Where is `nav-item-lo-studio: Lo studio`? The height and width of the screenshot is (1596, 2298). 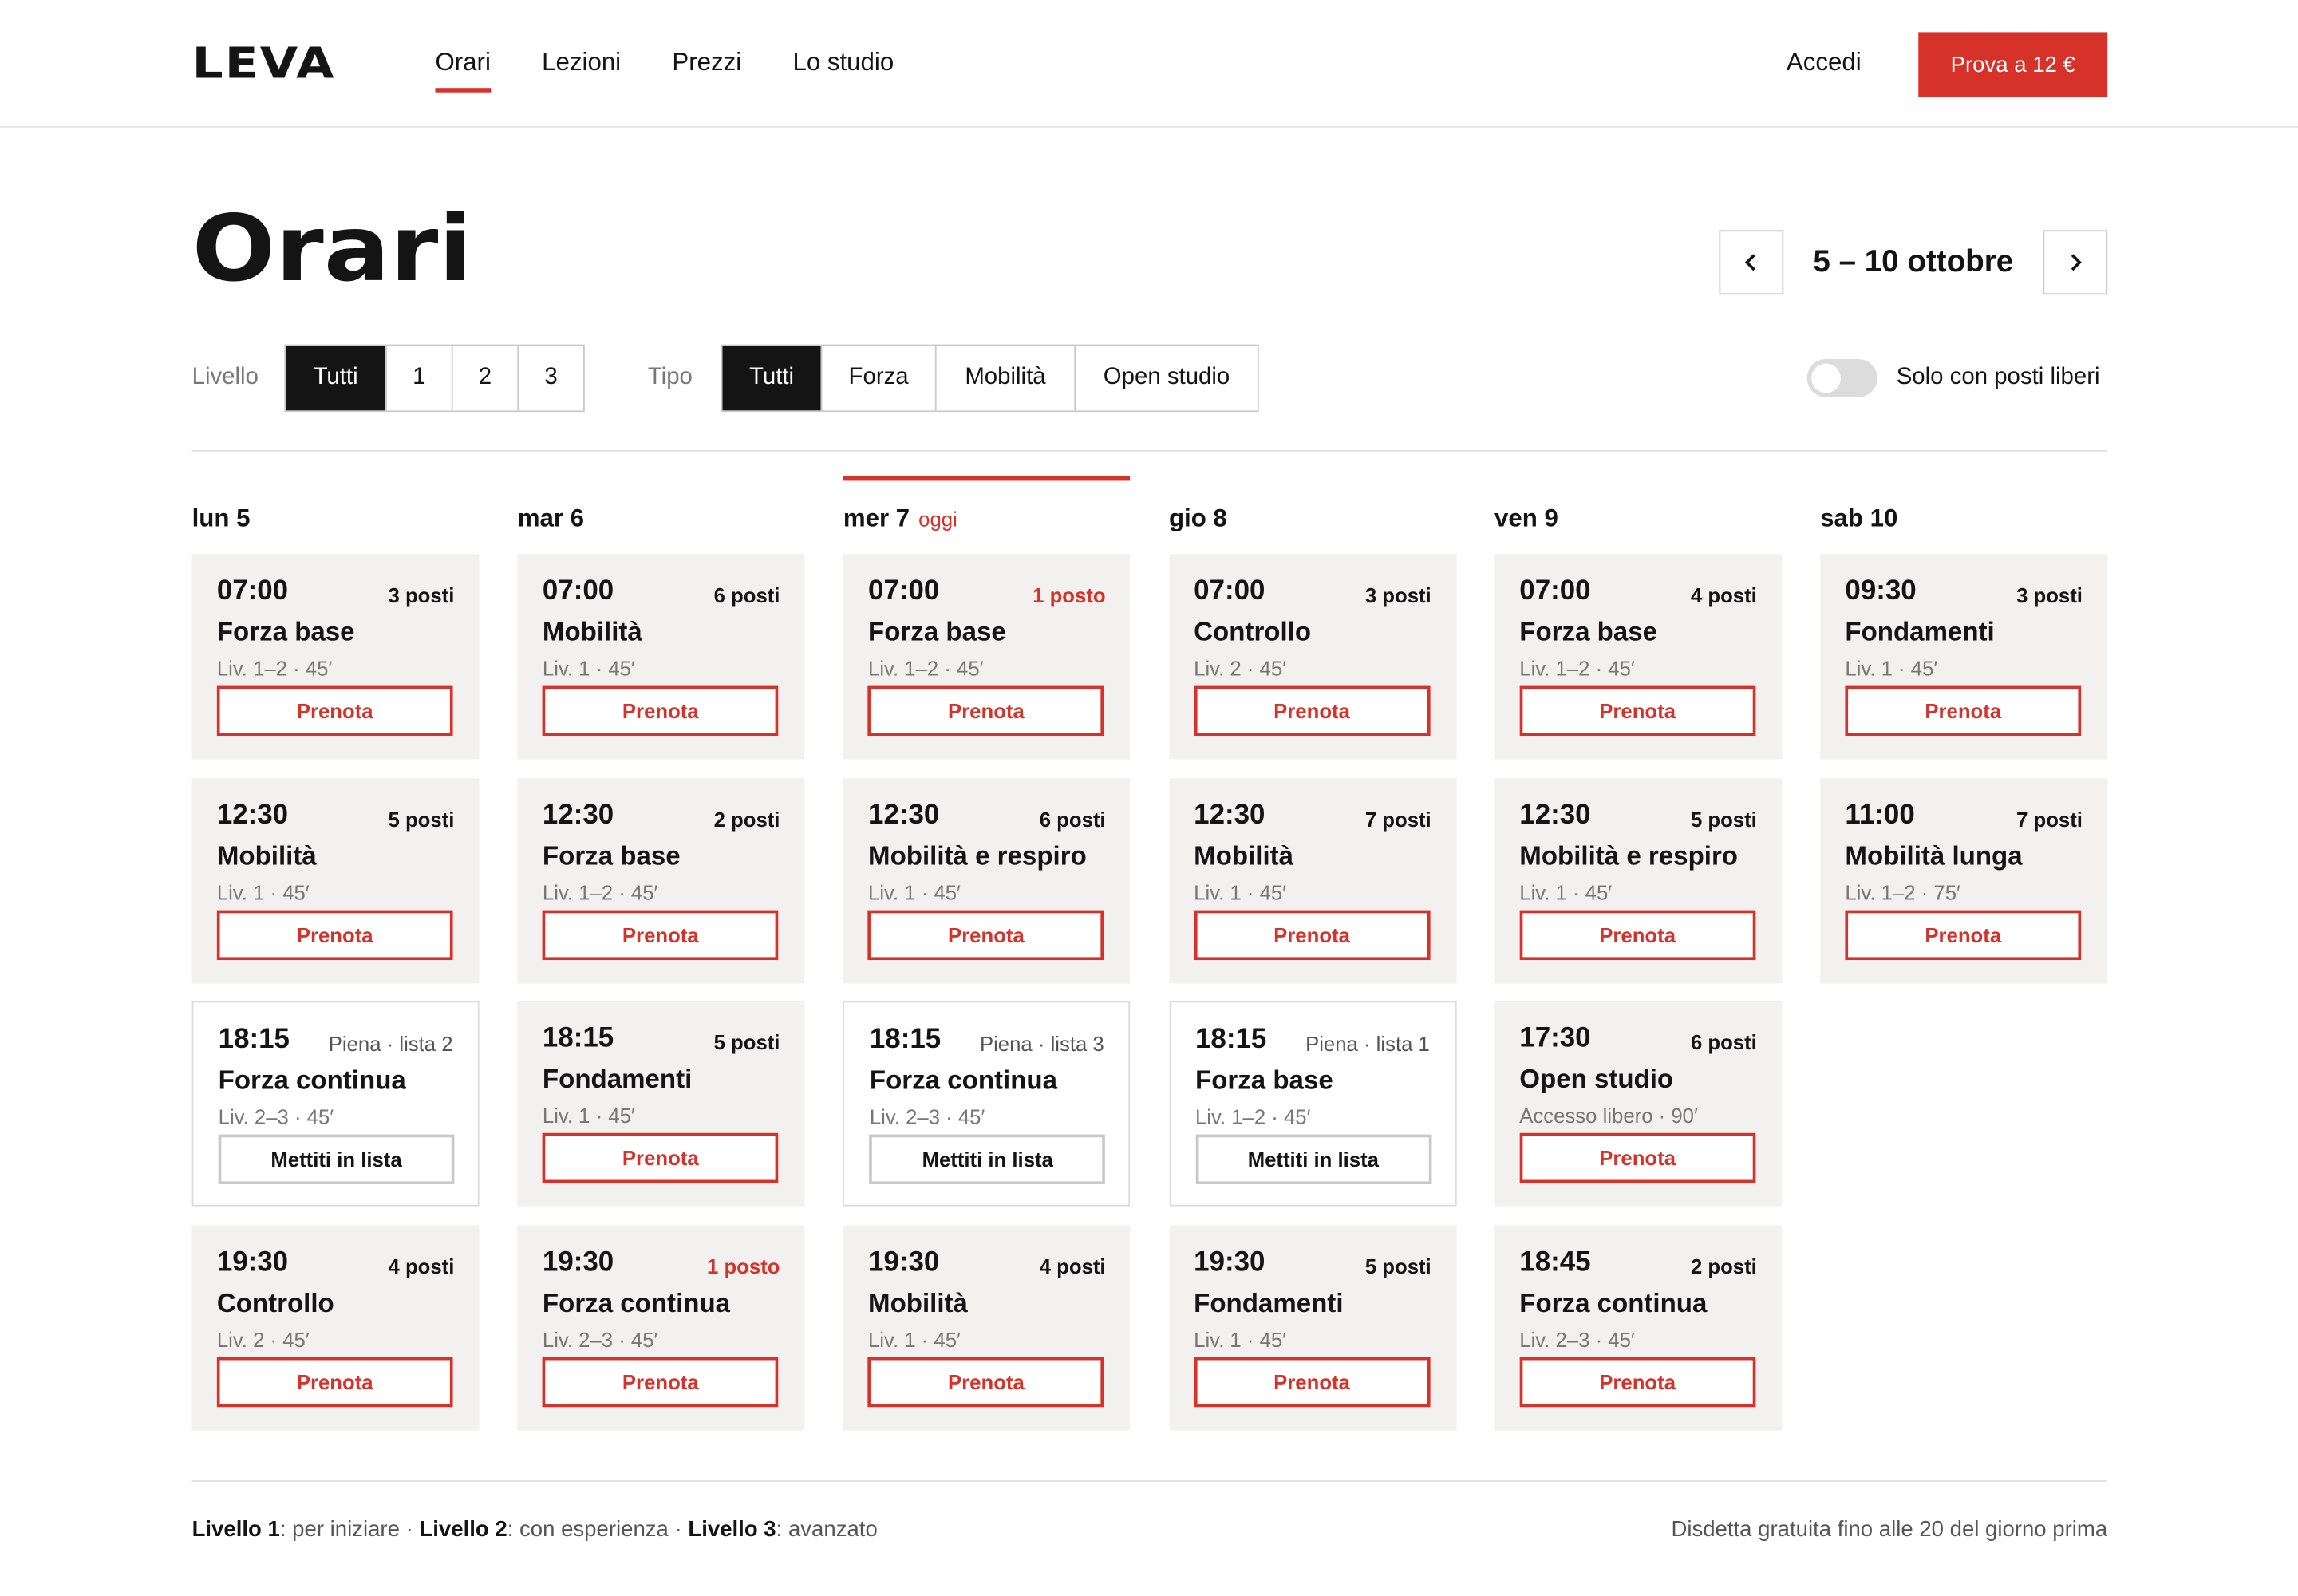
nav-item-lo-studio: Lo studio is located at coordinates (843, 63).